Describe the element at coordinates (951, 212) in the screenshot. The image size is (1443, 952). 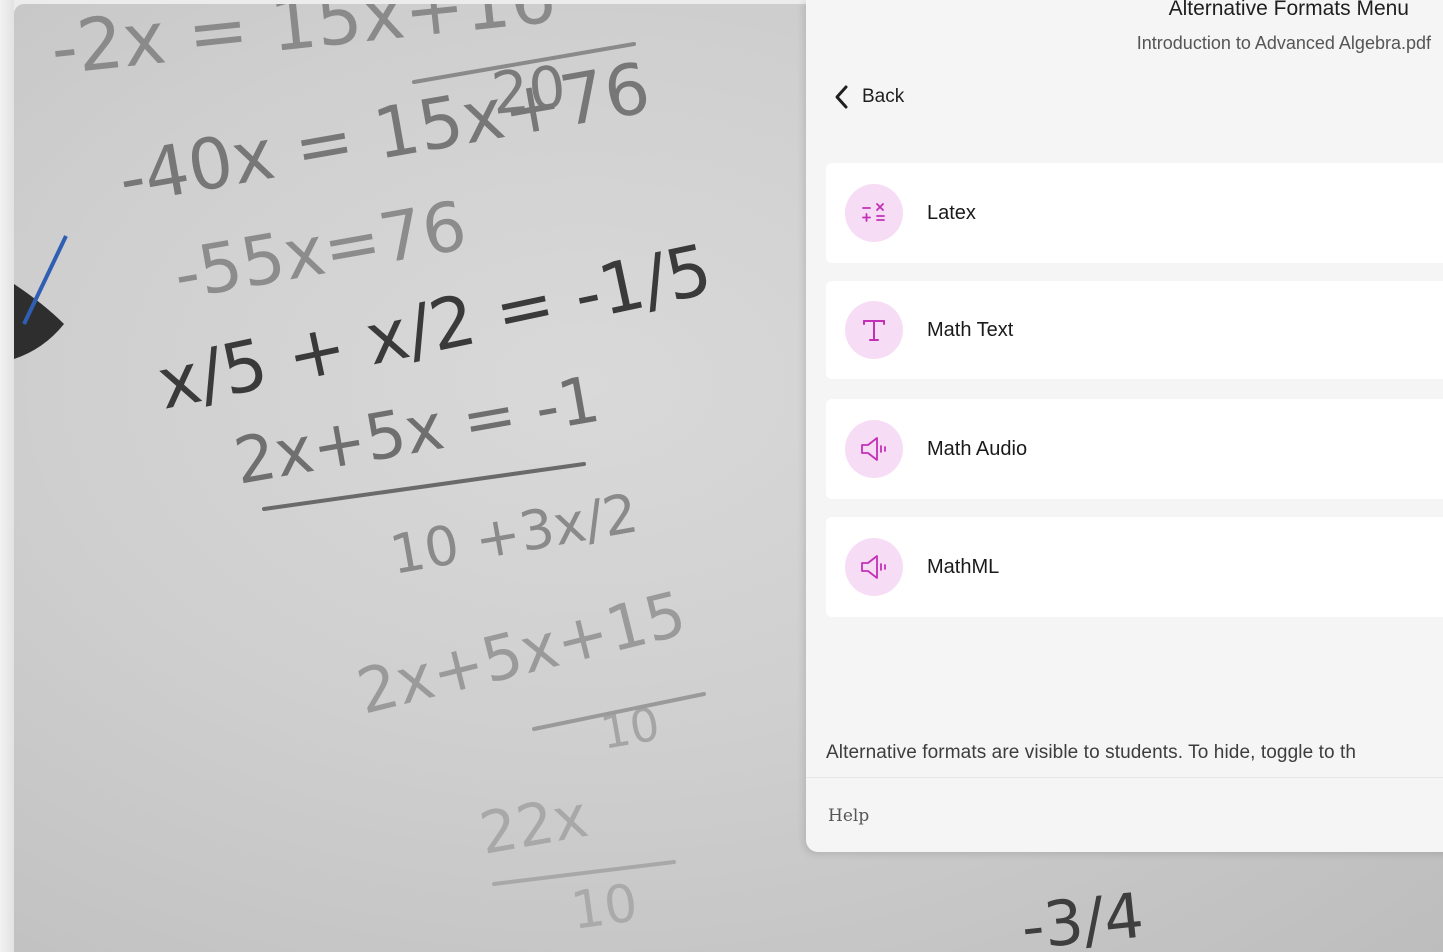
I see `format-label: Latex` at that location.